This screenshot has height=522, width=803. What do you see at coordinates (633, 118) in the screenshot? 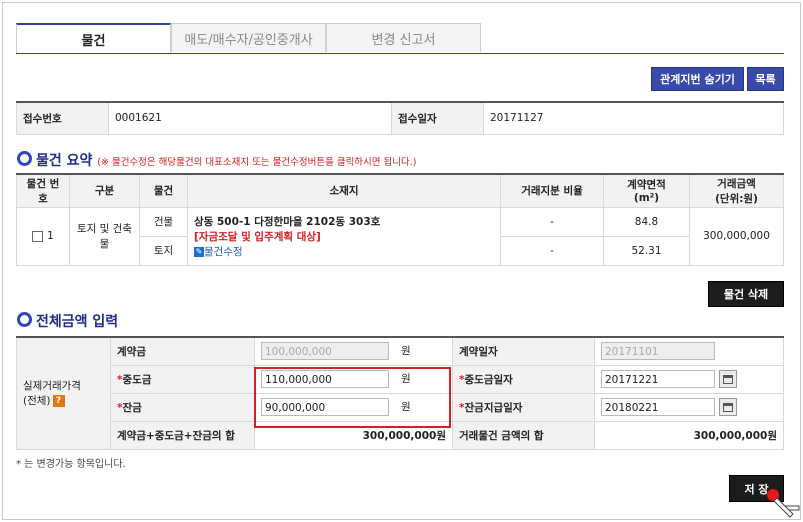
I see `receipt-date-value: 20171127` at bounding box center [633, 118].